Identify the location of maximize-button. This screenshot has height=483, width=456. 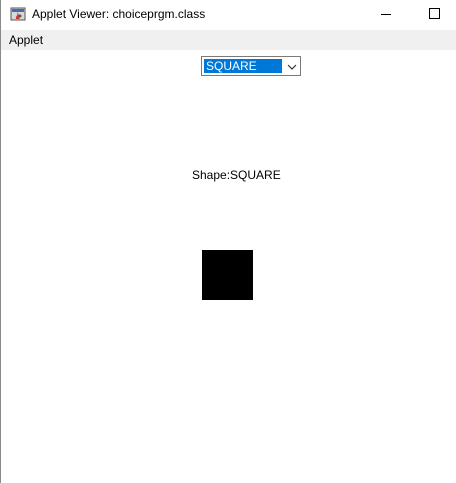
(433, 15).